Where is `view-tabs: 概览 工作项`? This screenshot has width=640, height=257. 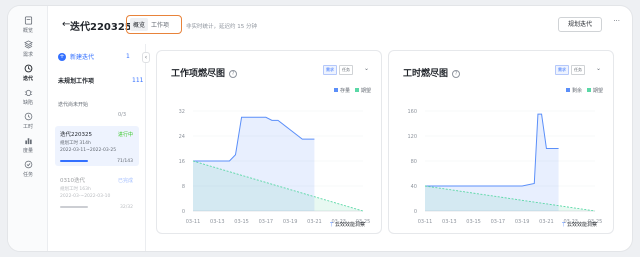 view-tabs: 概览 工作项 is located at coordinates (154, 24).